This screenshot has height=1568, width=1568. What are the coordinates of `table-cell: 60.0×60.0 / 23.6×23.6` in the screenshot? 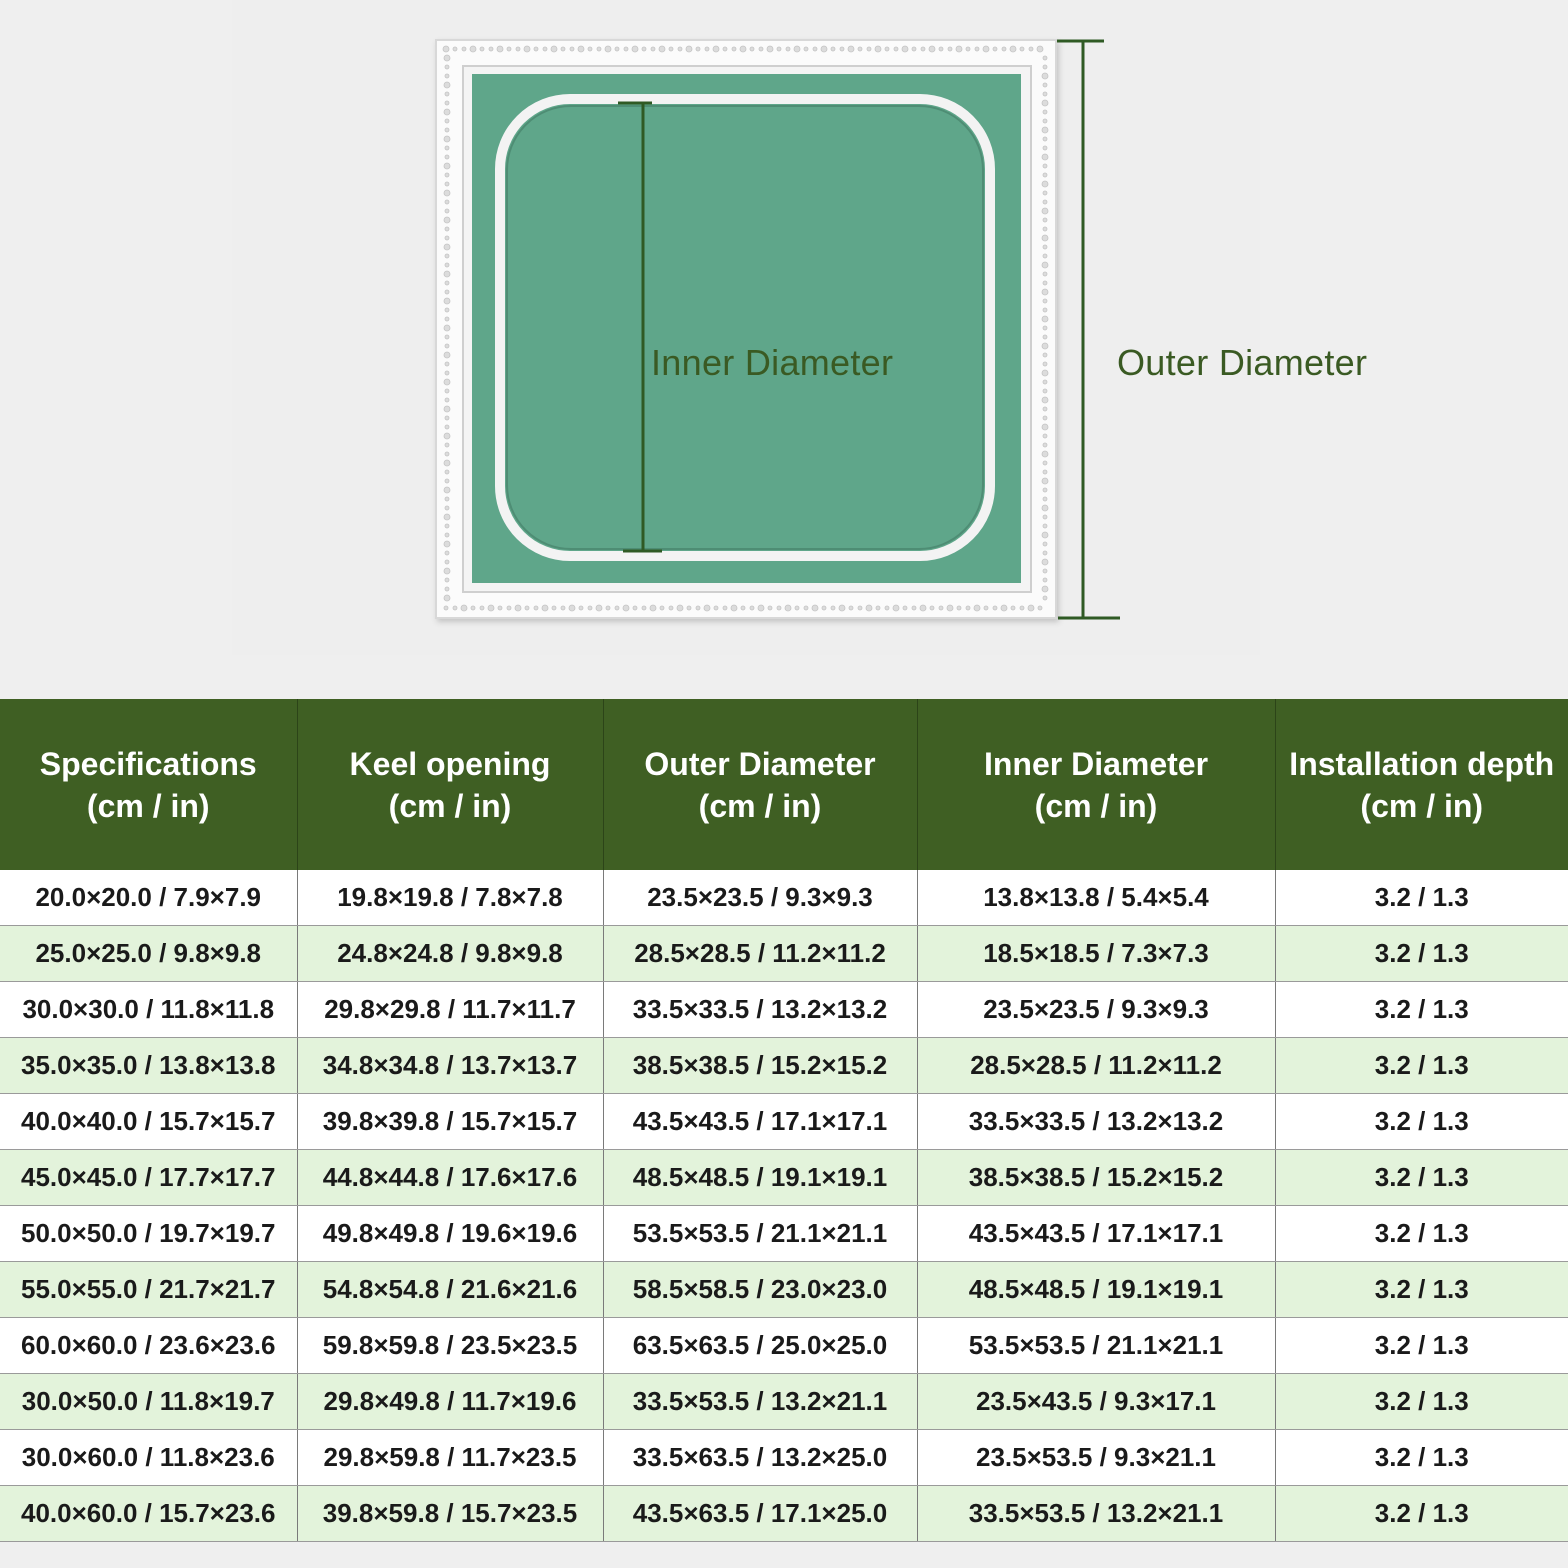 It's located at (149, 1345).